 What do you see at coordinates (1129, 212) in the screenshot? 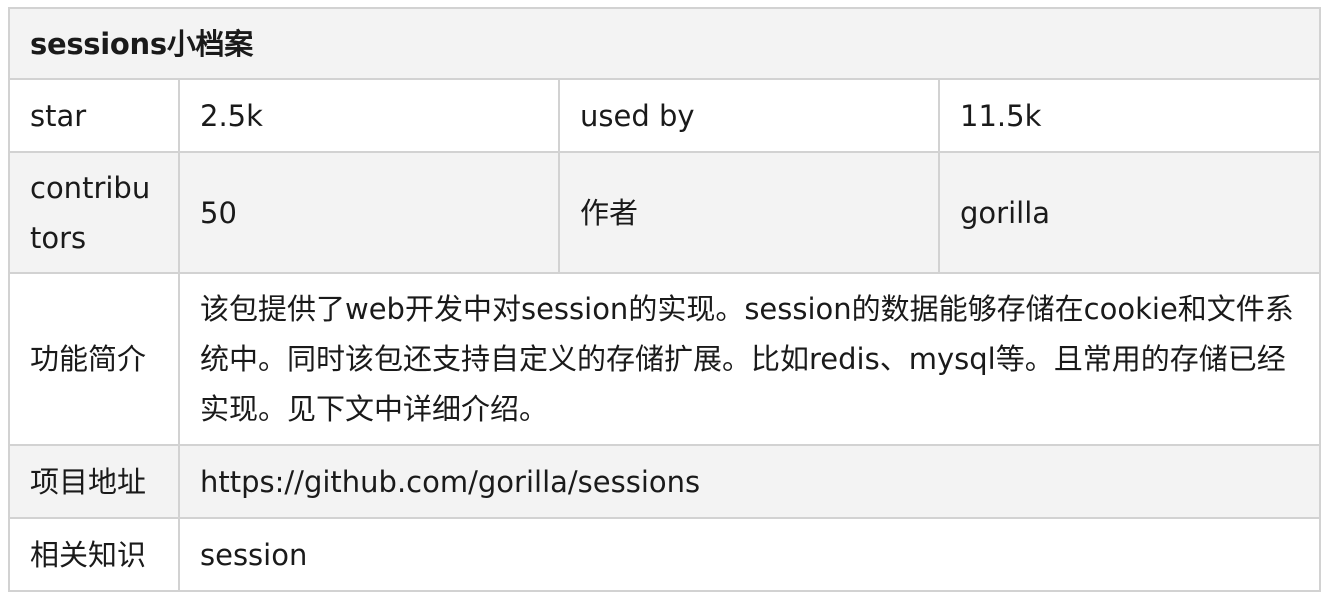
I see `author-value: gorilla` at bounding box center [1129, 212].